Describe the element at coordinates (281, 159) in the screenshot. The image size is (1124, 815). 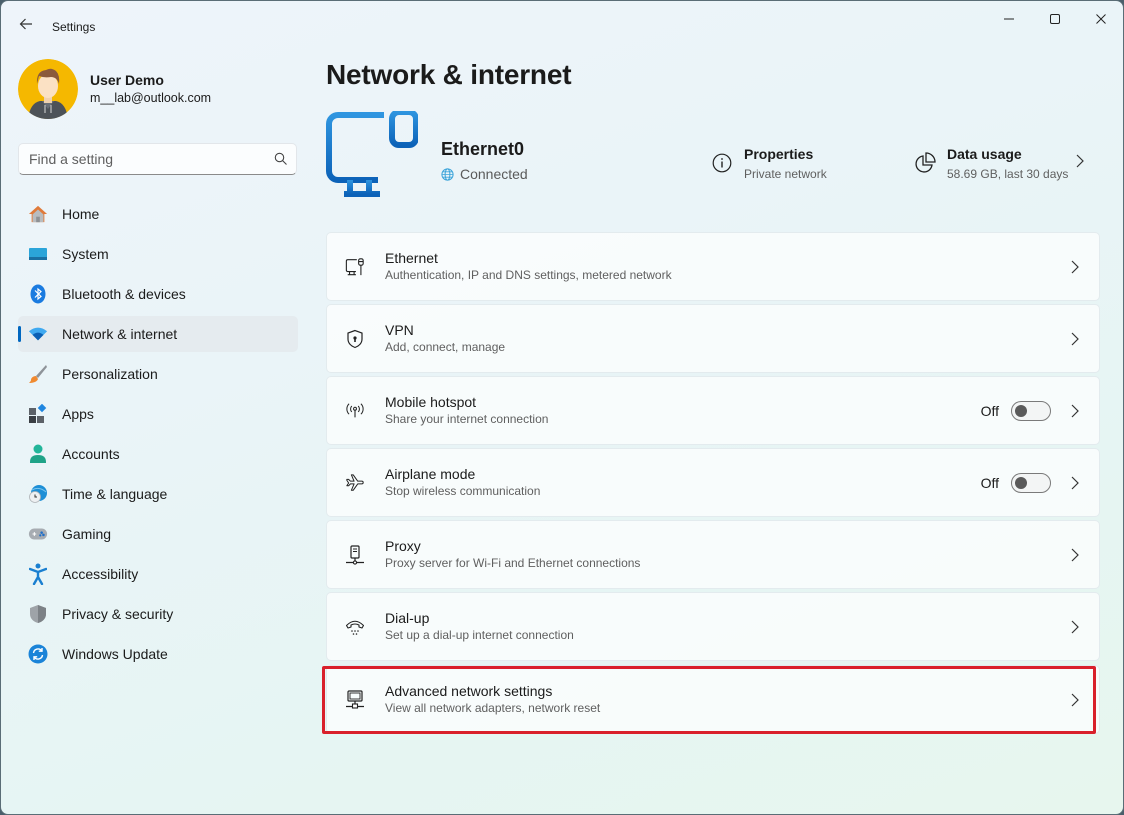
I see `search-icon` at that location.